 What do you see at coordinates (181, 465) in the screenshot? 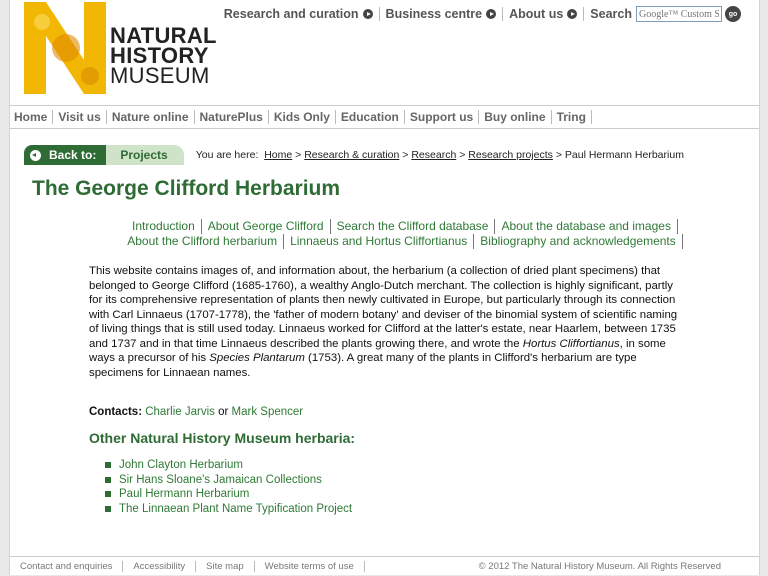
I see `herbarium-link: John Clayton Herbarium` at bounding box center [181, 465].